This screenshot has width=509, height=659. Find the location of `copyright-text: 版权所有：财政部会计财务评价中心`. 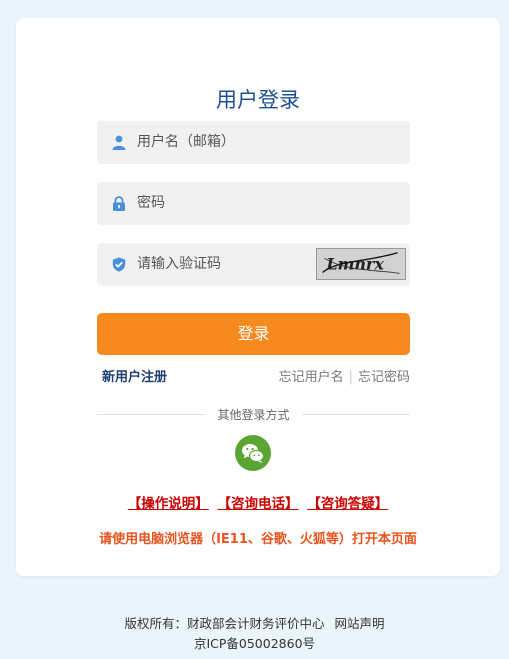

copyright-text: 版权所有：财政部会计财务评价中心 is located at coordinates (224, 623).